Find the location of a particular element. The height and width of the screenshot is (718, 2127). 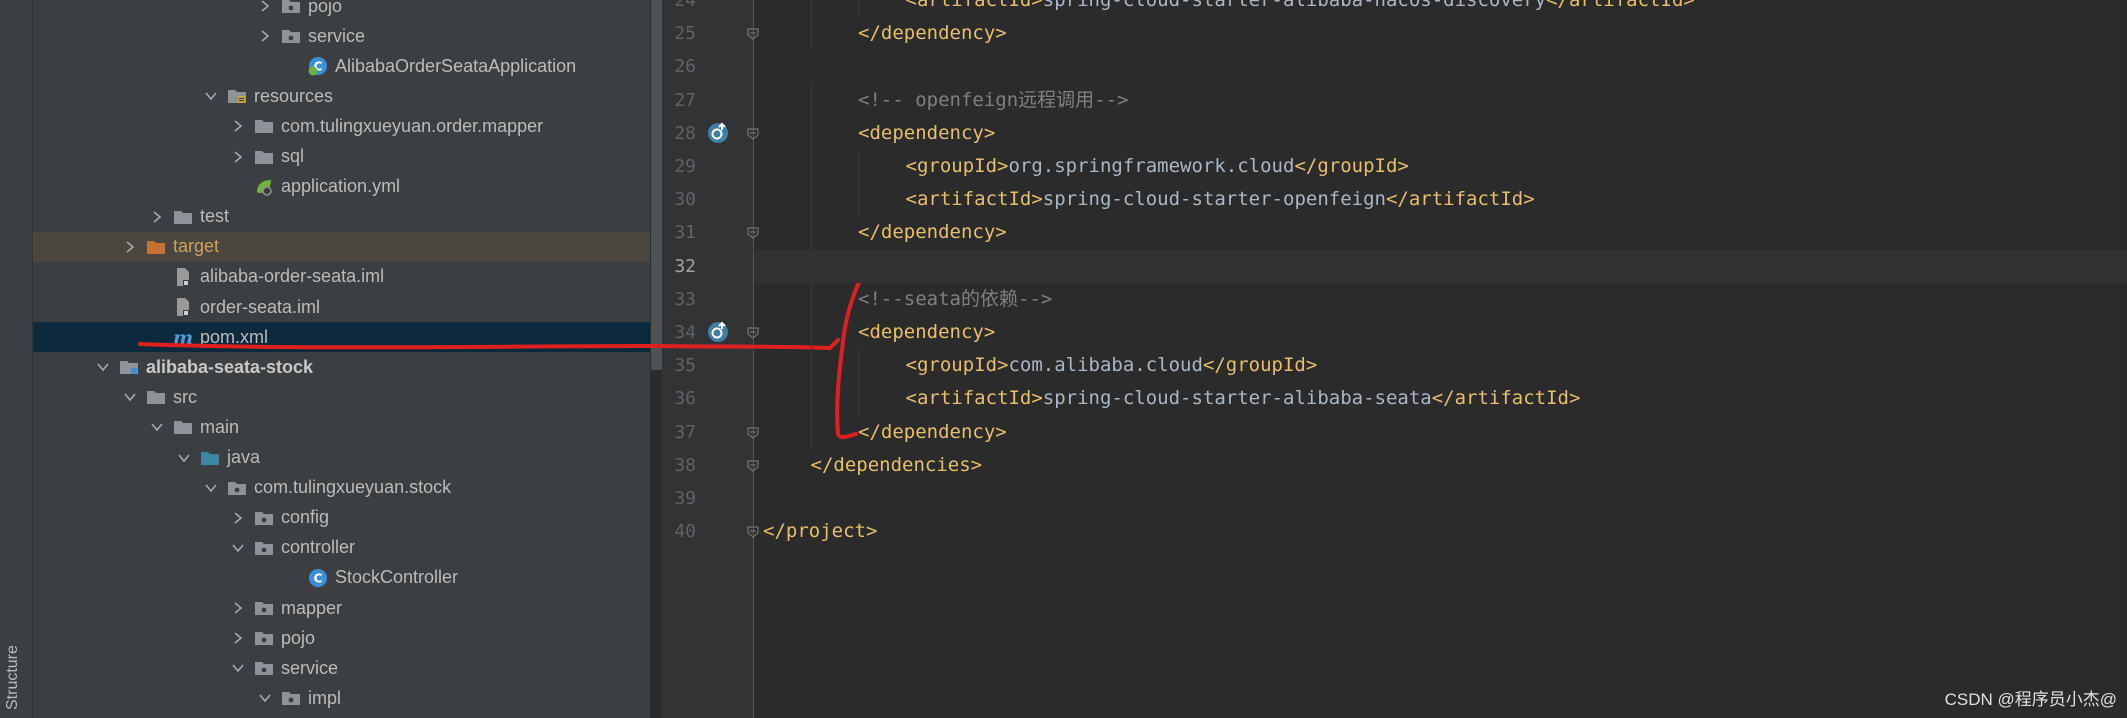

code-line: <!-- openfeign远程调用--> is located at coordinates (993, 100).